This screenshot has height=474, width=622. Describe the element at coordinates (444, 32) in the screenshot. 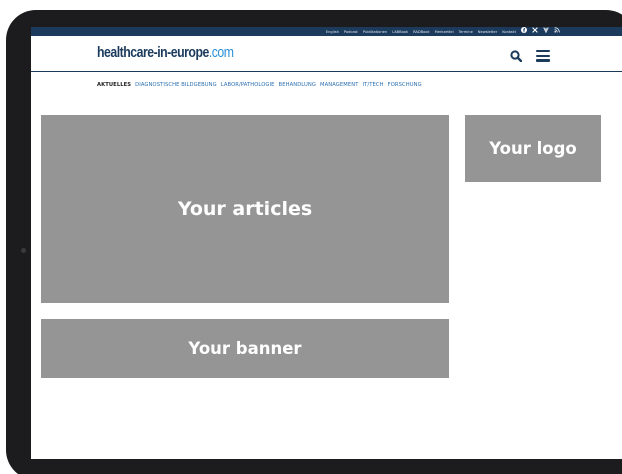

I see `util-link-merkzettel: Merkzettel` at that location.